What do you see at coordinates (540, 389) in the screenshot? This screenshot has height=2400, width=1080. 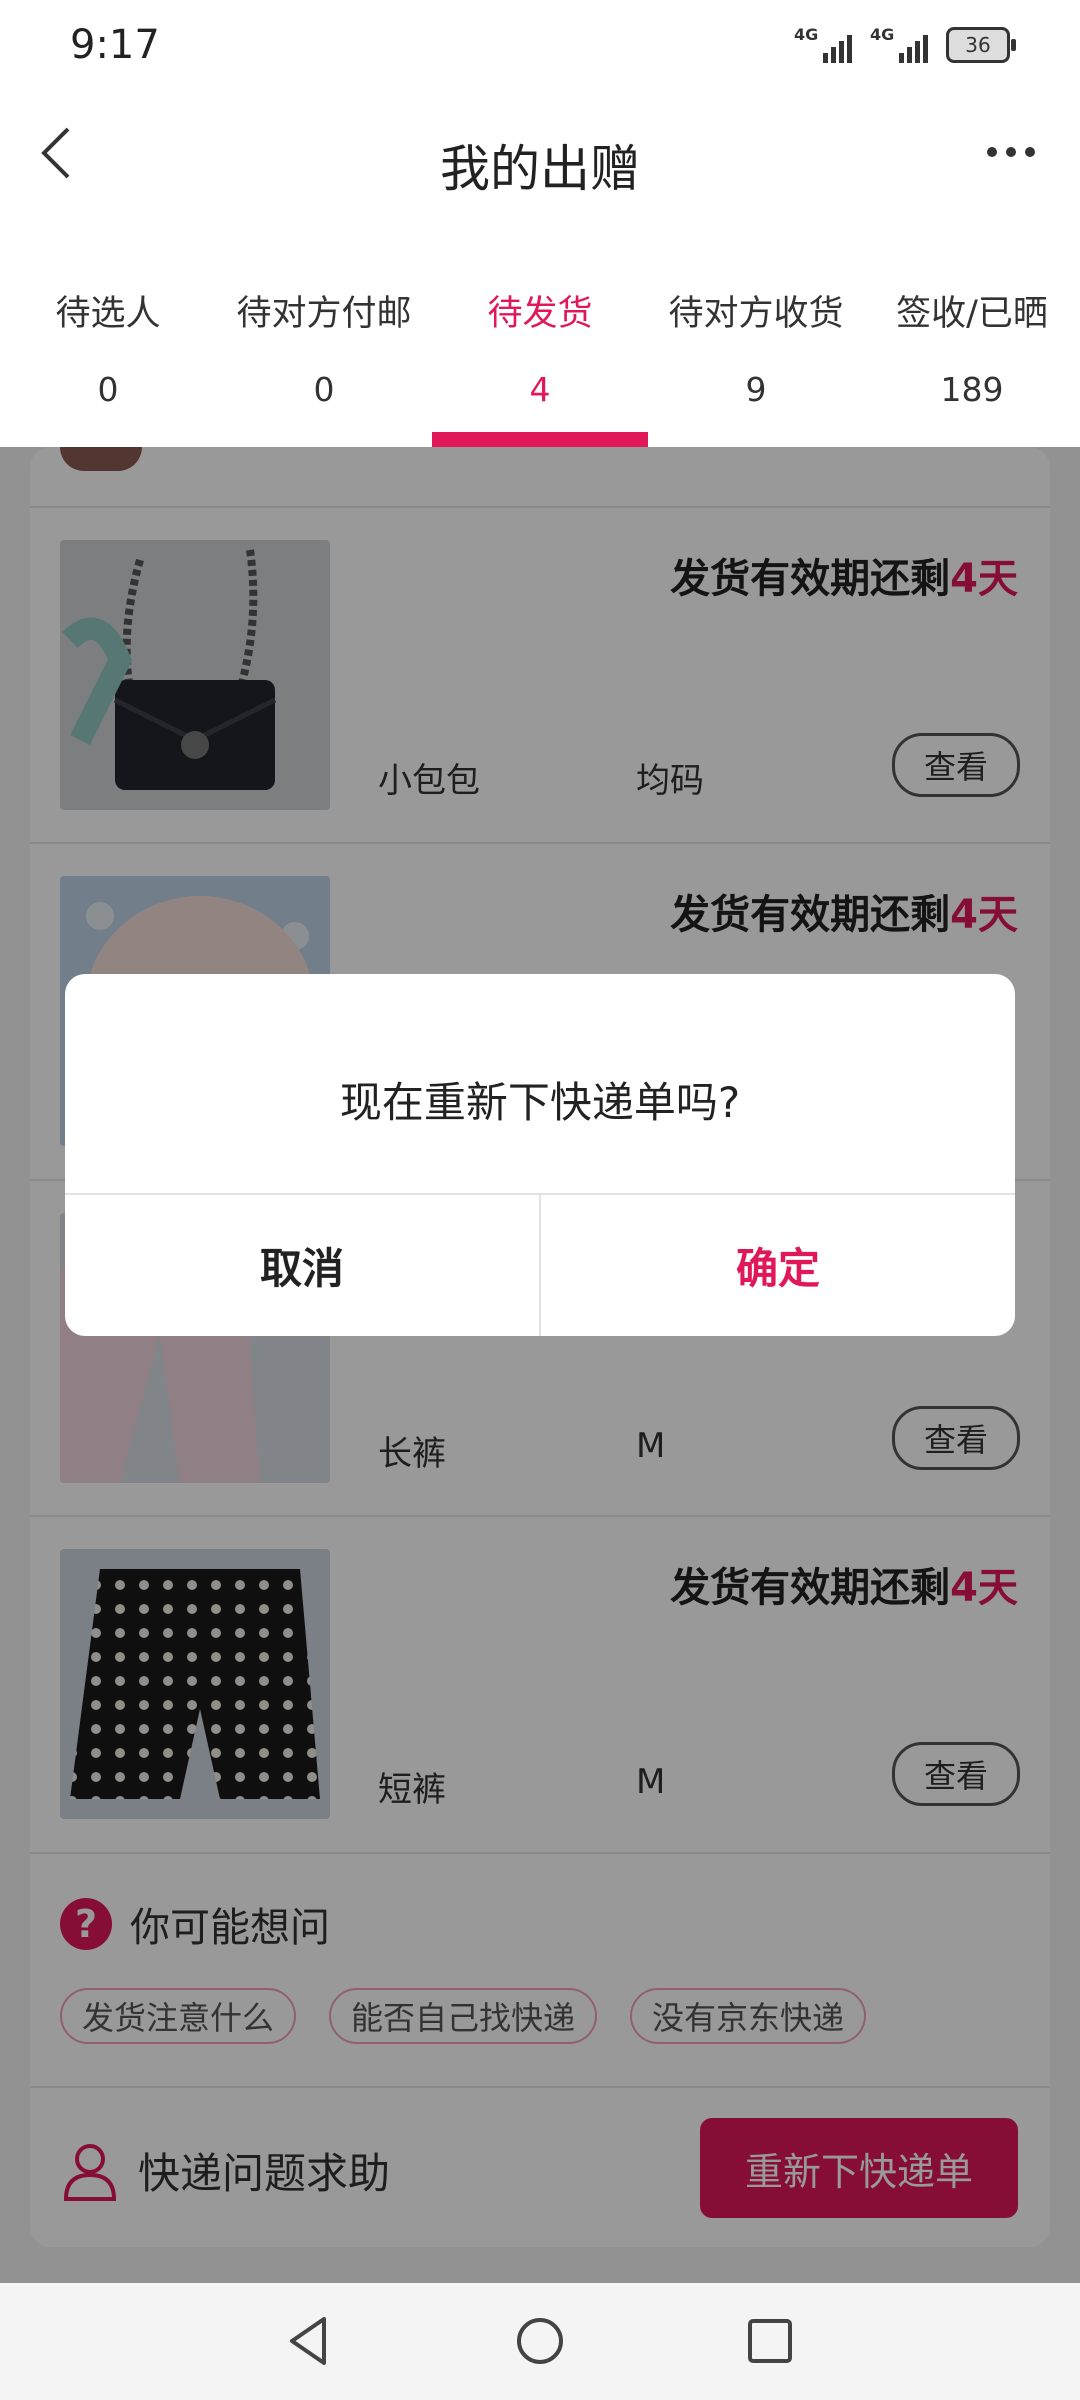 I see `tab-count: 4` at bounding box center [540, 389].